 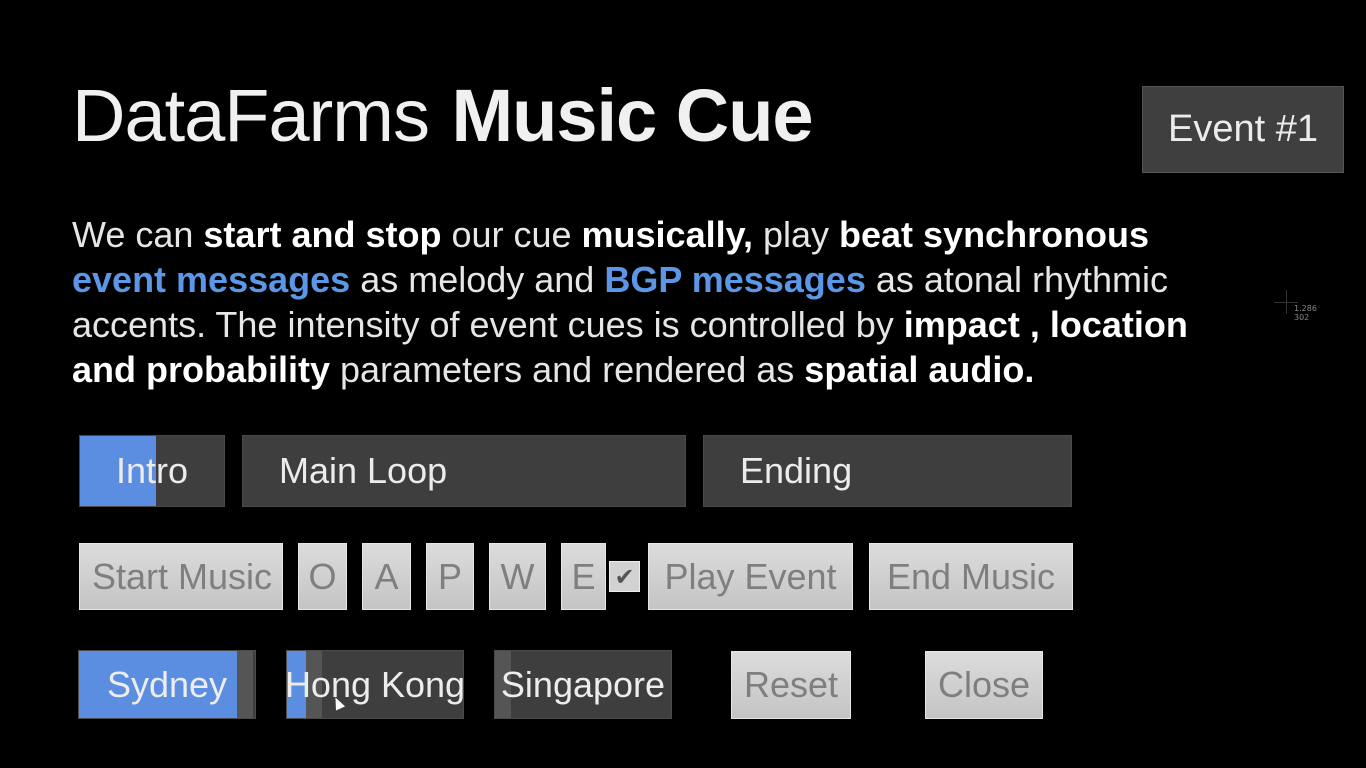 What do you see at coordinates (919, 369) in the screenshot?
I see `desc-bold: spatial audio.` at bounding box center [919, 369].